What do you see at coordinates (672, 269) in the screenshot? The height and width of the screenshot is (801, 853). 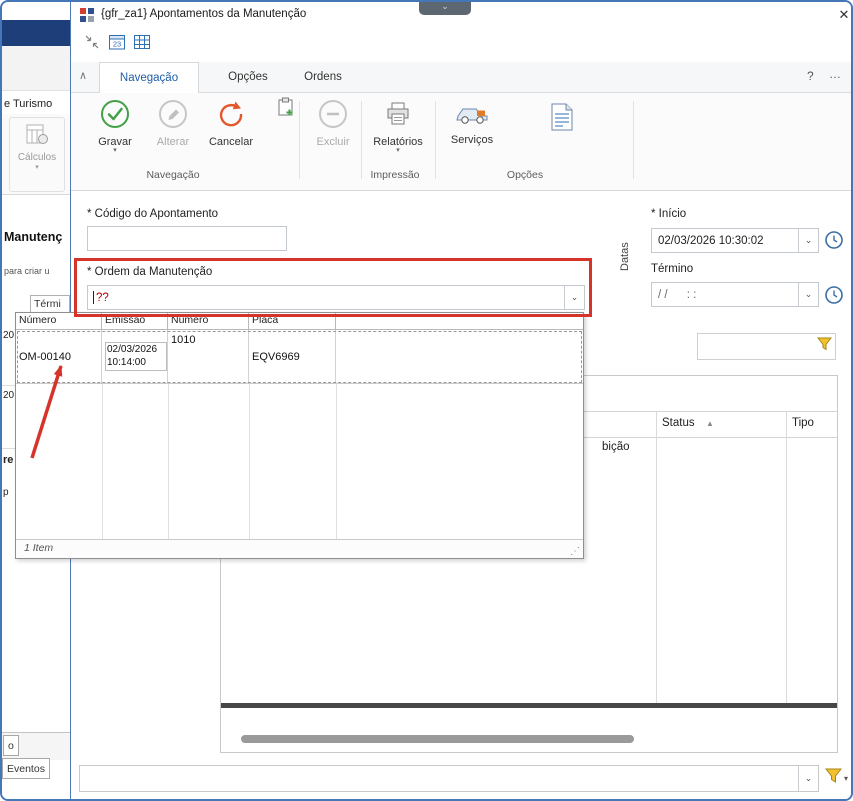 I see `termino-label: Término` at bounding box center [672, 269].